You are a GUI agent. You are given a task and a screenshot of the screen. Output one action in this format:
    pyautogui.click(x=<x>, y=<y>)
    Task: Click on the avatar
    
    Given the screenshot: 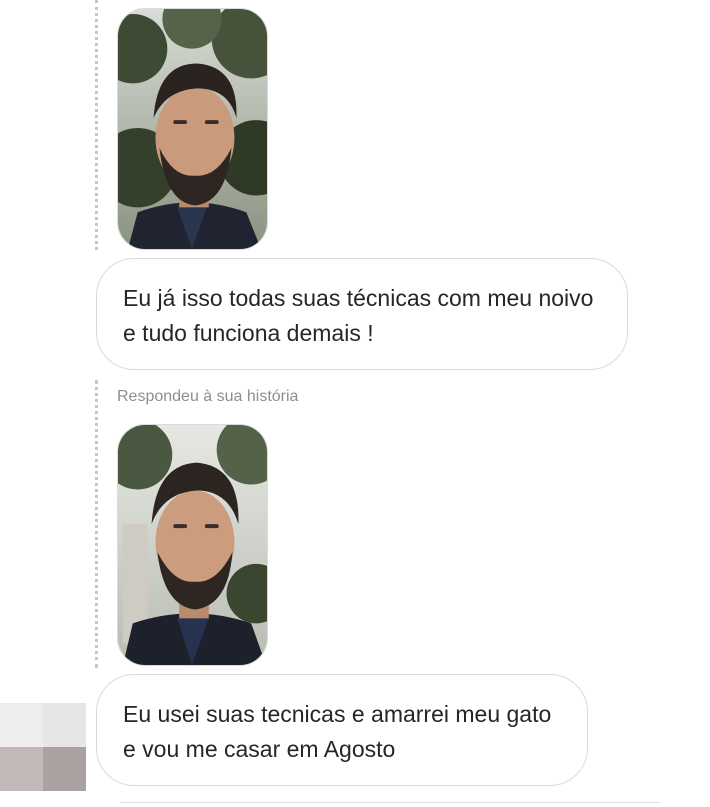 What is the action you would take?
    pyautogui.click(x=43, y=747)
    